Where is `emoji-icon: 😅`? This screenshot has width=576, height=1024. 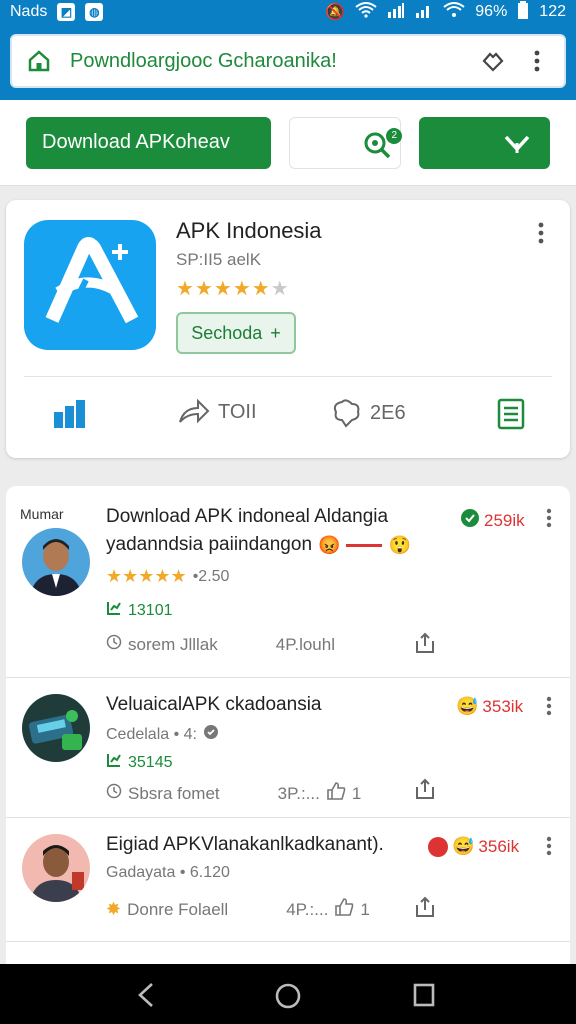 emoji-icon: 😅 is located at coordinates (463, 846).